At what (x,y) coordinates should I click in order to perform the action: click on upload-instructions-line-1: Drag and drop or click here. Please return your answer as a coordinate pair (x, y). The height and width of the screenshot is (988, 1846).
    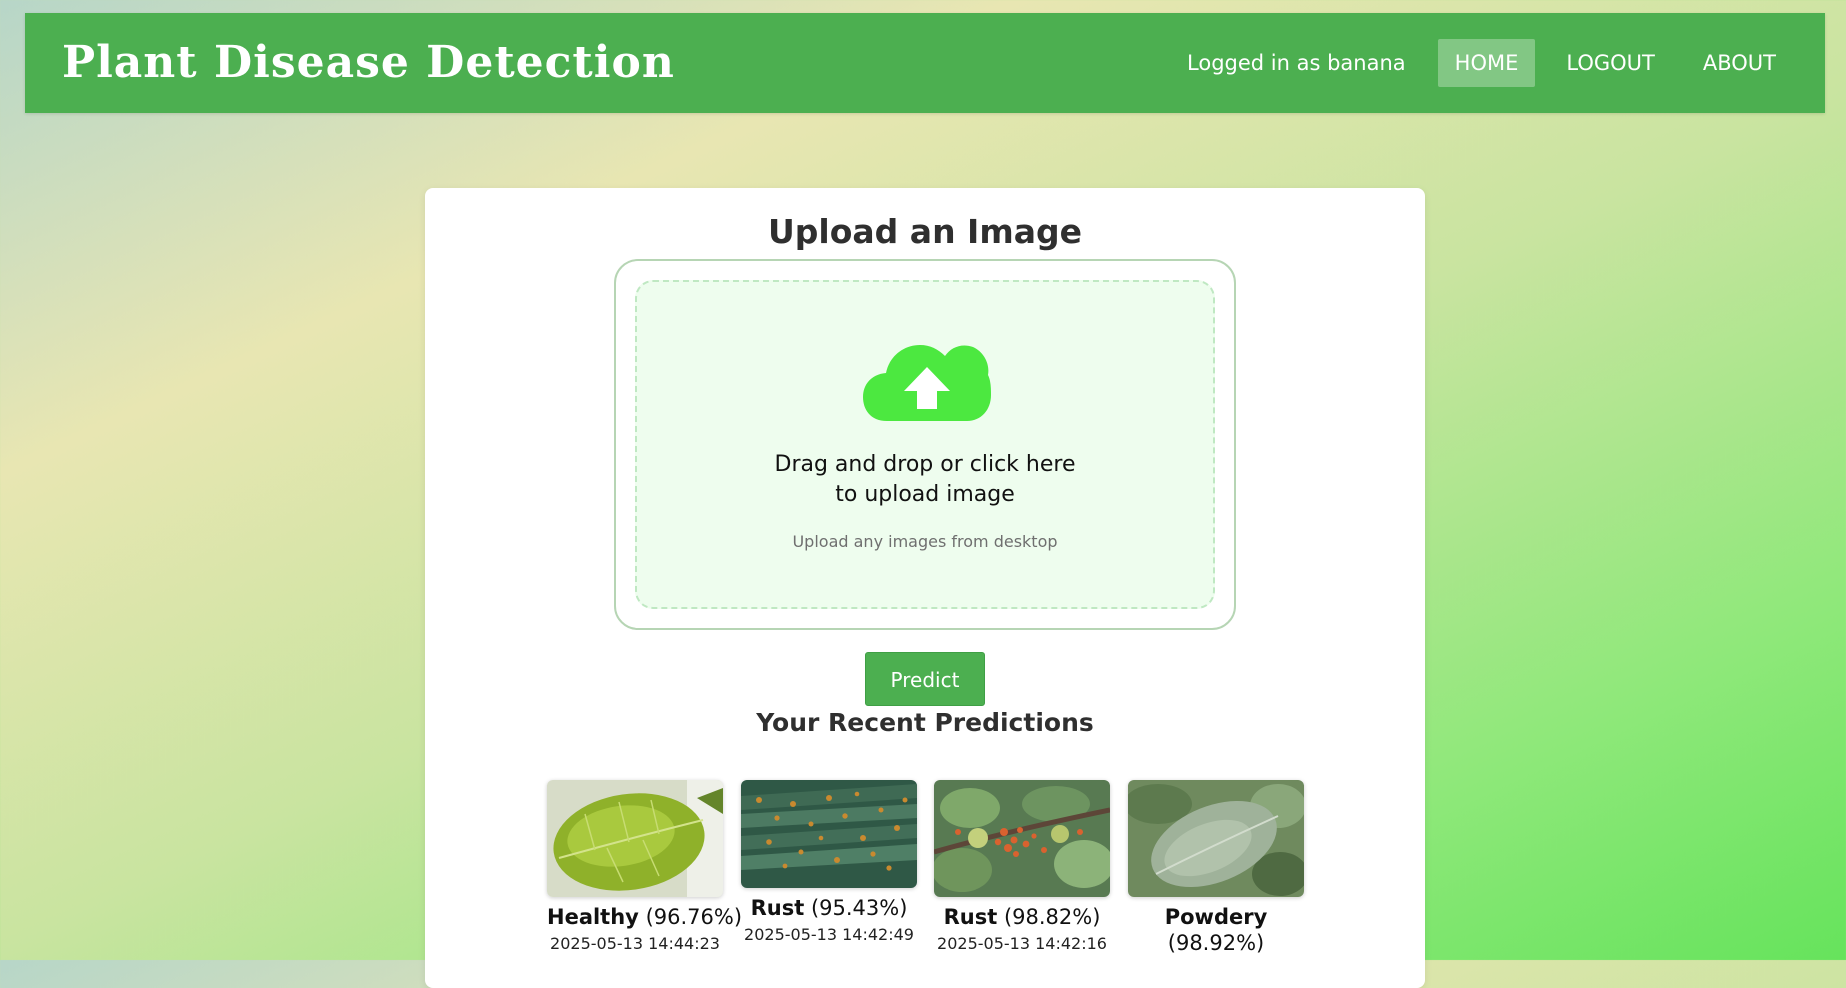
    Looking at the image, I should click on (925, 464).